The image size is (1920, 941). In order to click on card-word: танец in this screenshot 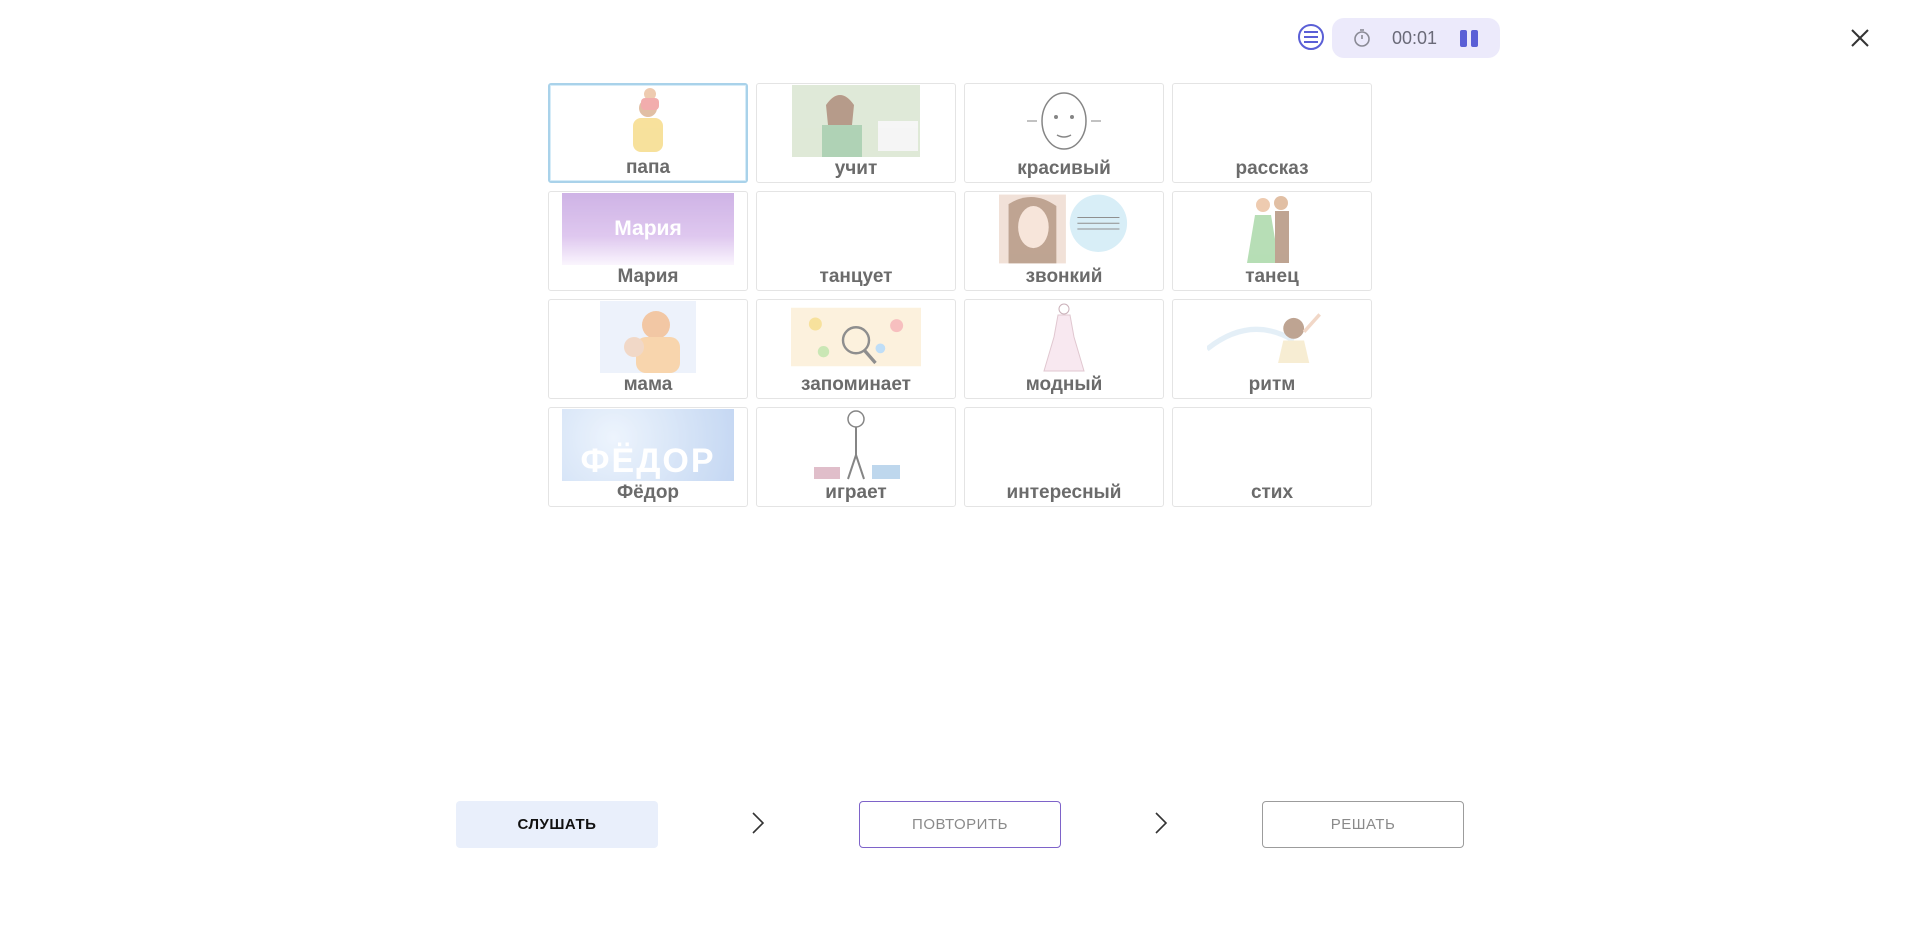, I will do `click(1272, 276)`.